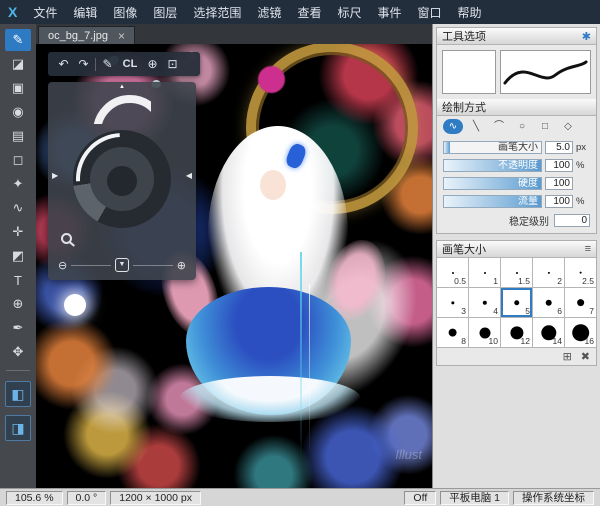 Image resolution: width=600 pixels, height=506 pixels. I want to click on menu-item-5: 选择范围, so click(217, 12).